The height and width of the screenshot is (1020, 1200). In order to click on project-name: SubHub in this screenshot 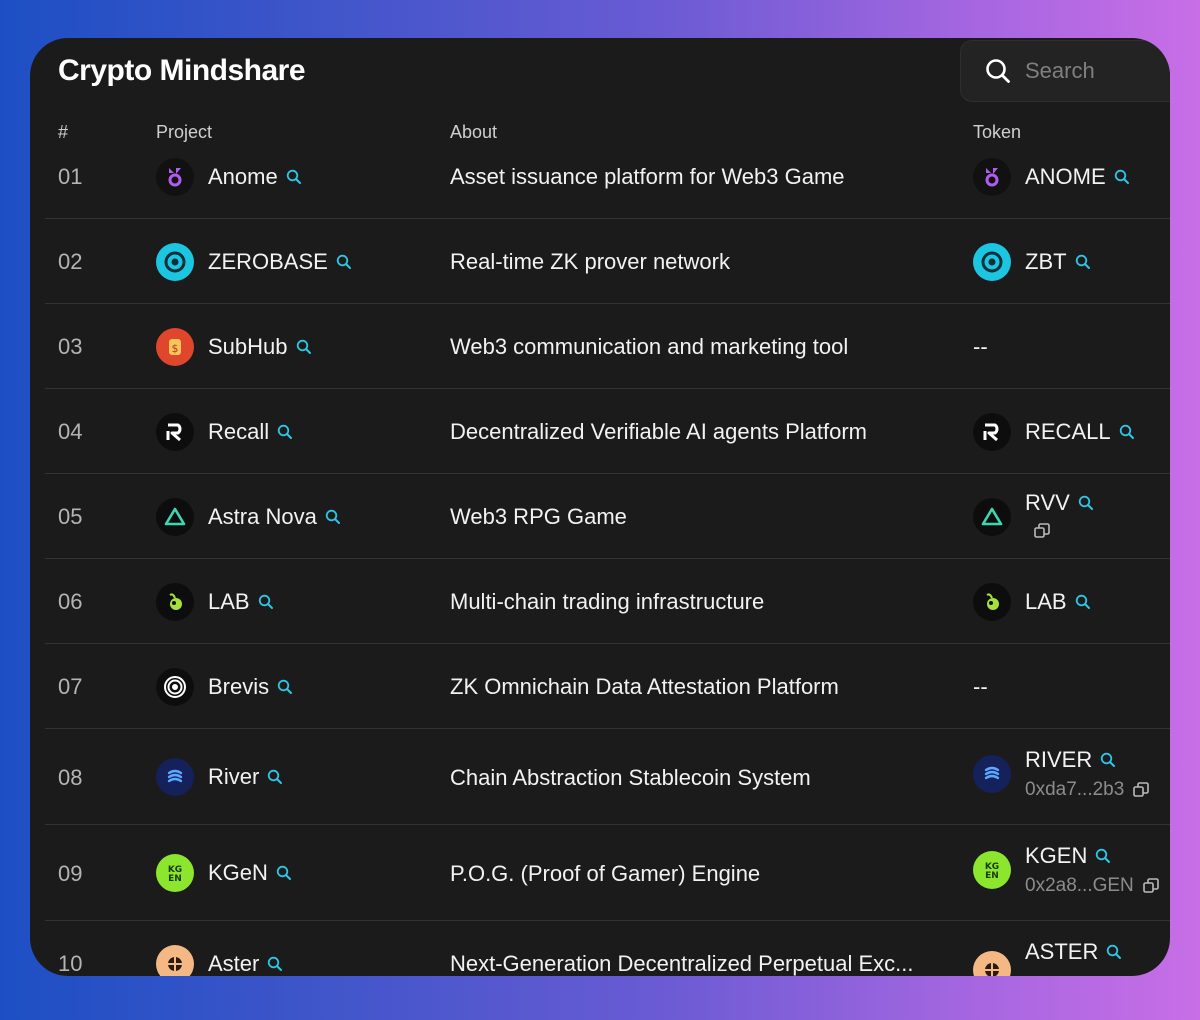, I will do `click(248, 347)`.